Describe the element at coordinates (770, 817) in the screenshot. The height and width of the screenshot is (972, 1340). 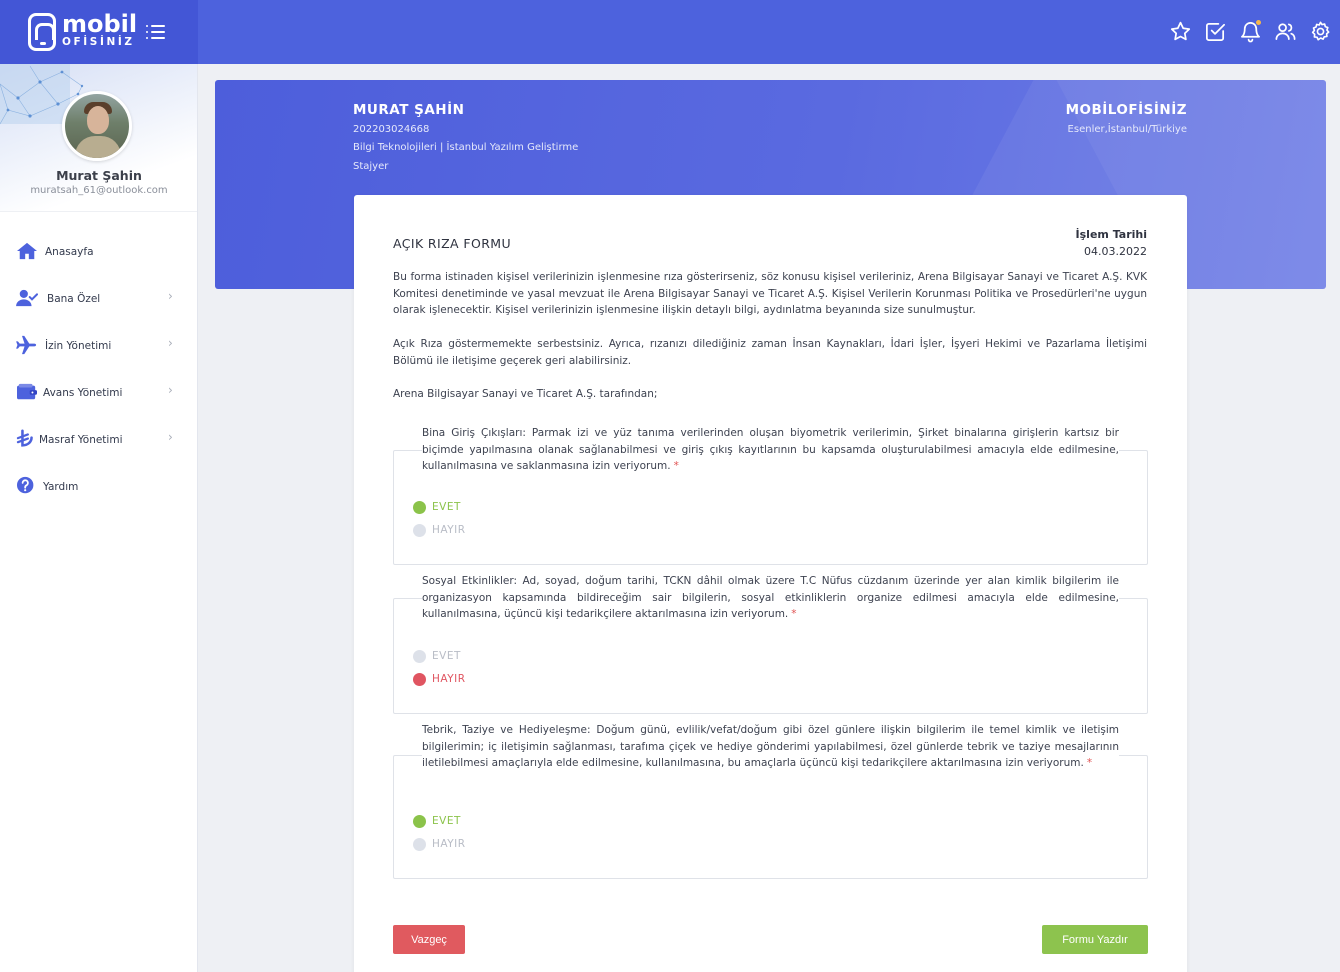
I see `consent-question-box` at that location.